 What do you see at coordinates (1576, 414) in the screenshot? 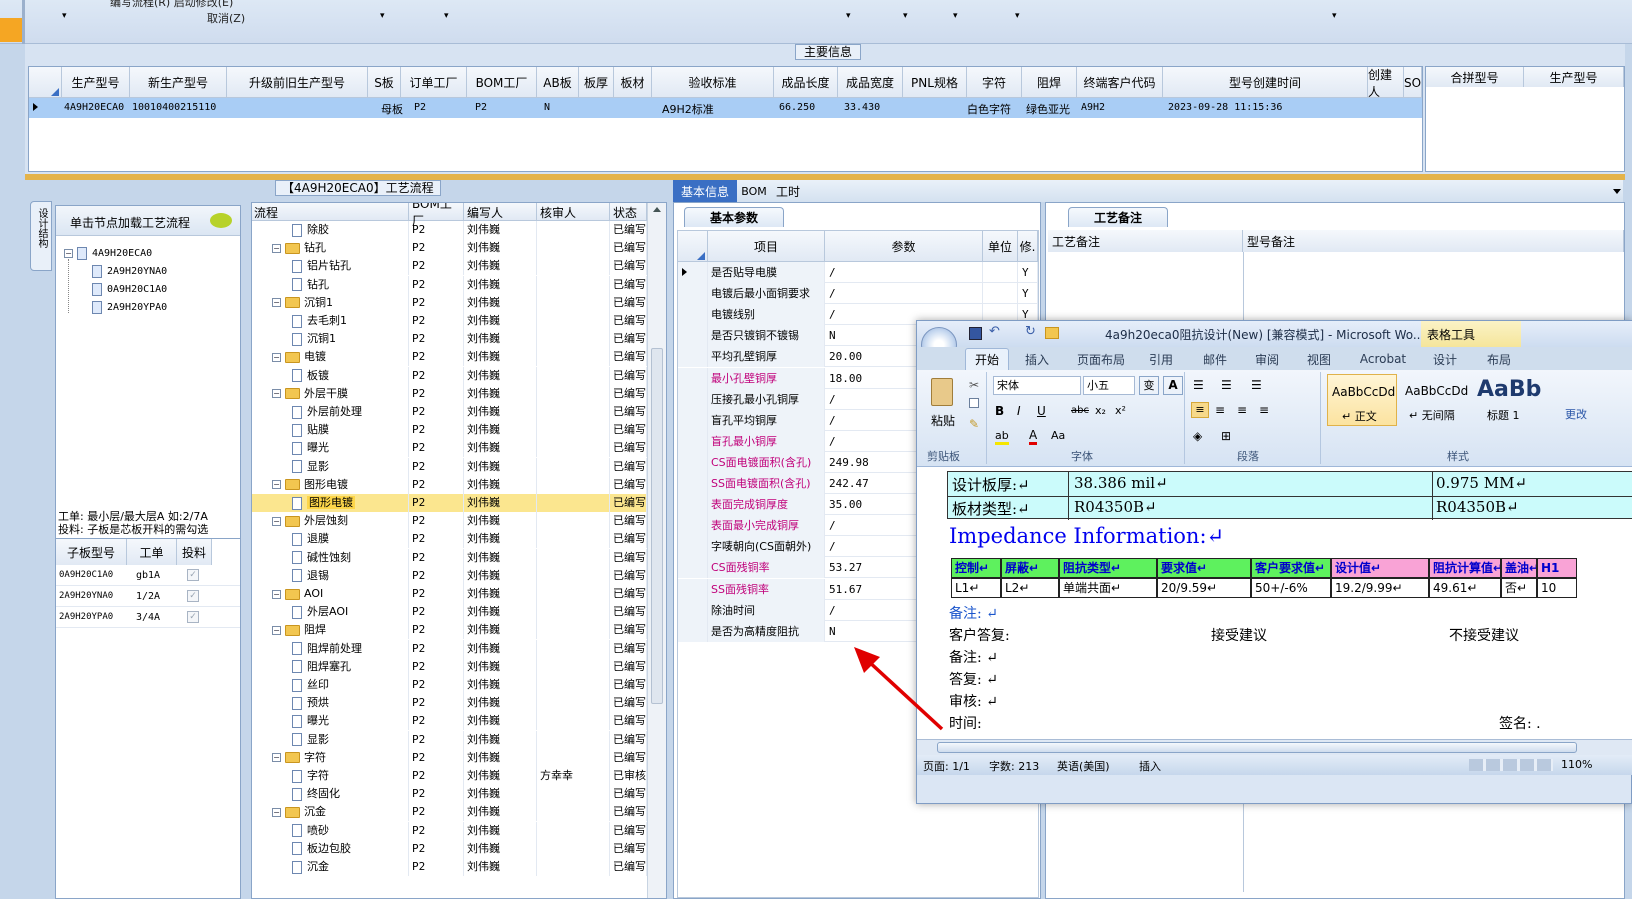
I see `change-styles-label: 更改` at bounding box center [1576, 414].